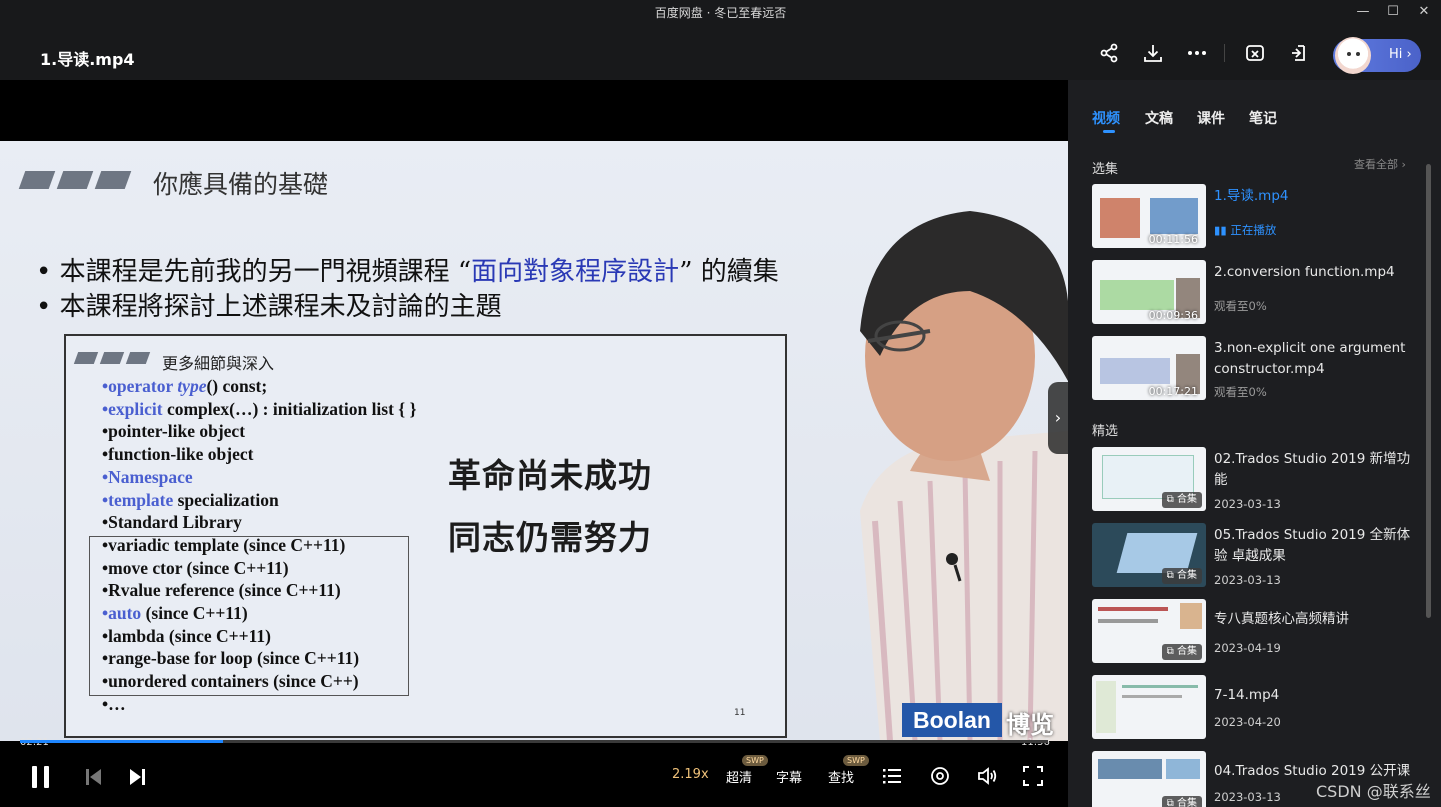 This screenshot has width=1441, height=807. Describe the element at coordinates (231, 658) in the screenshot. I see `slide-topic-item: •range-base for loop (since C++11)` at that location.